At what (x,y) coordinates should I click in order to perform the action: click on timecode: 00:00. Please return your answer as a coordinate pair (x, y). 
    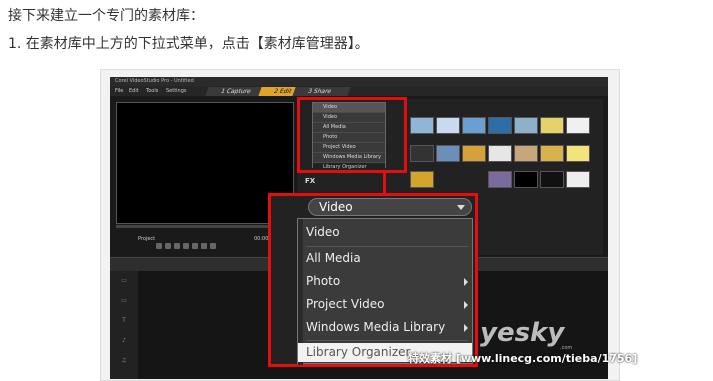
    Looking at the image, I should click on (261, 239).